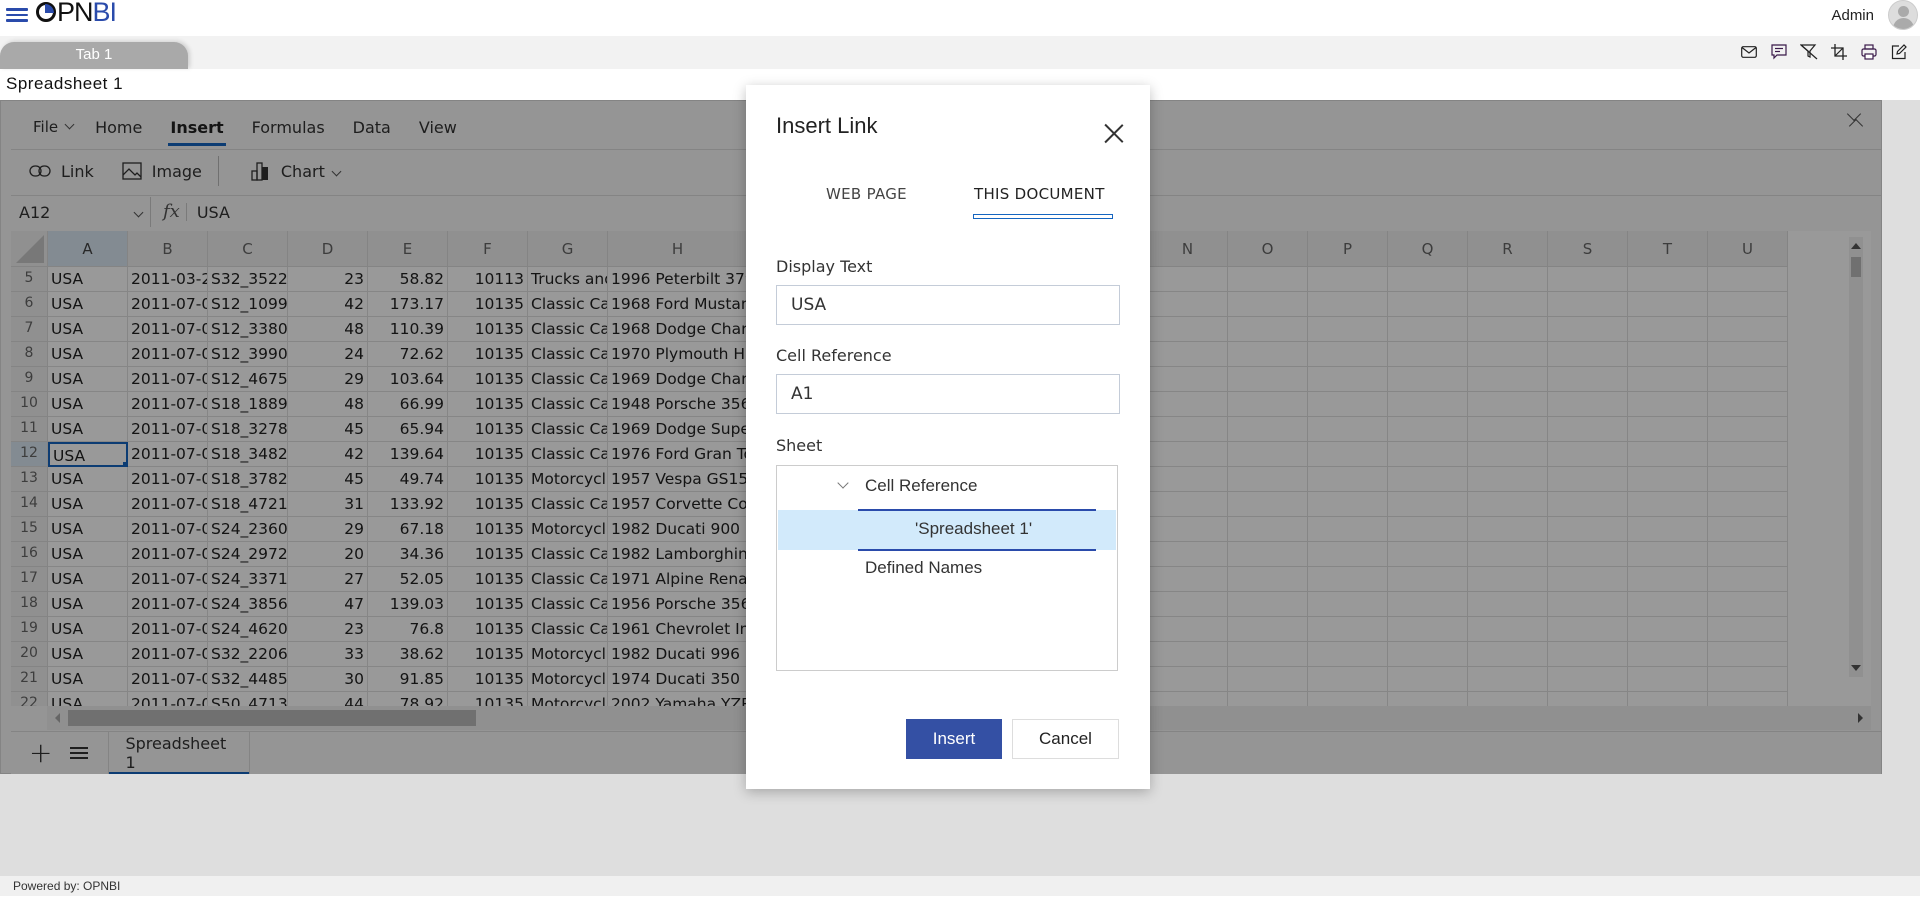 The width and height of the screenshot is (1920, 900). What do you see at coordinates (1852, 15) in the screenshot?
I see `user-name: Admin` at bounding box center [1852, 15].